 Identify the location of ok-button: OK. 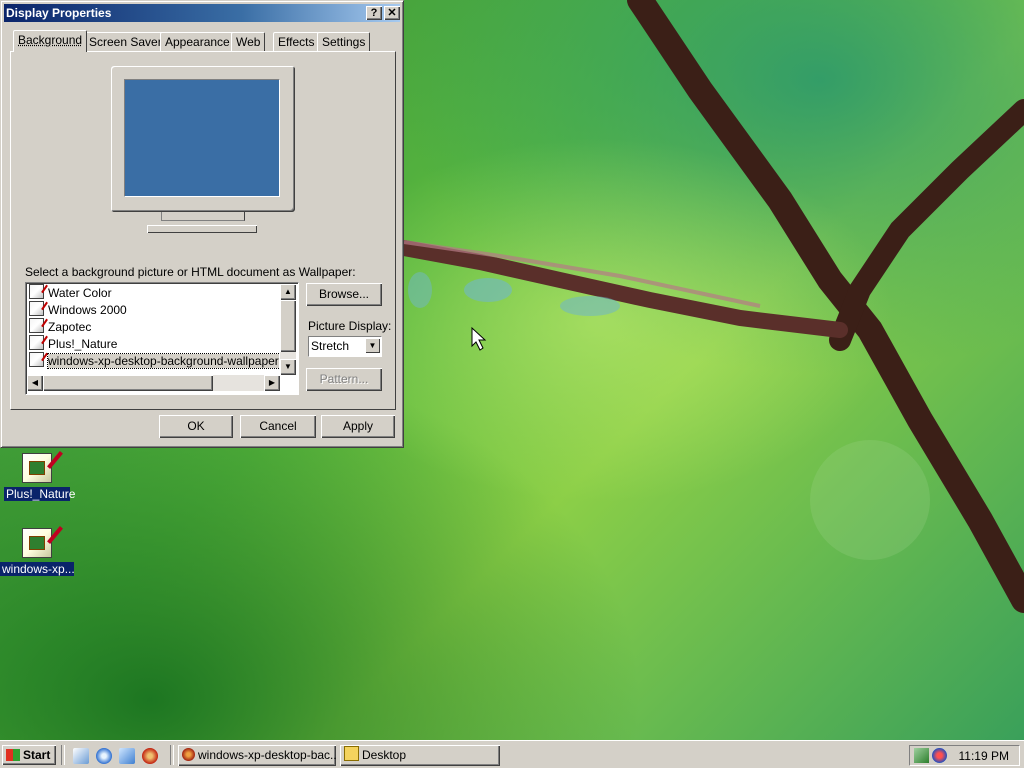
(196, 426).